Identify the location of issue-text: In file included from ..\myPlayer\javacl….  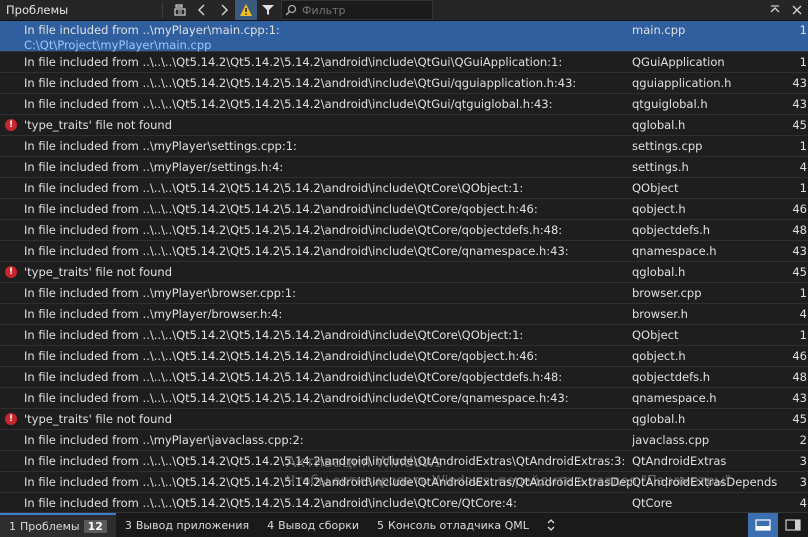
(164, 440).